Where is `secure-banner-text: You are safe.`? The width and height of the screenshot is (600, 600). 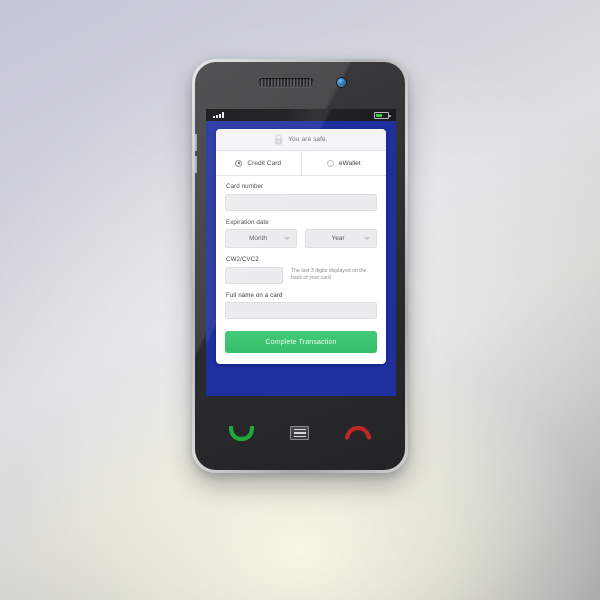
secure-banner-text: You are safe. is located at coordinates (308, 139).